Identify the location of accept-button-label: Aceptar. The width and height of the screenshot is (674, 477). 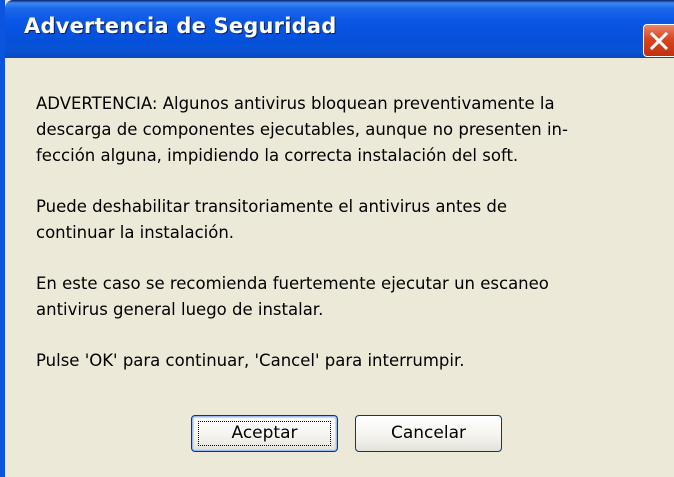
(264, 433).